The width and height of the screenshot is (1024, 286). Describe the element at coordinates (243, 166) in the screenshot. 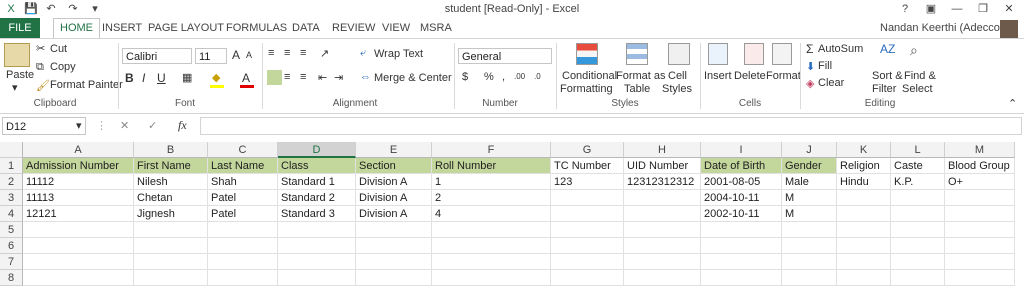

I see `header-cell: Last Name` at that location.